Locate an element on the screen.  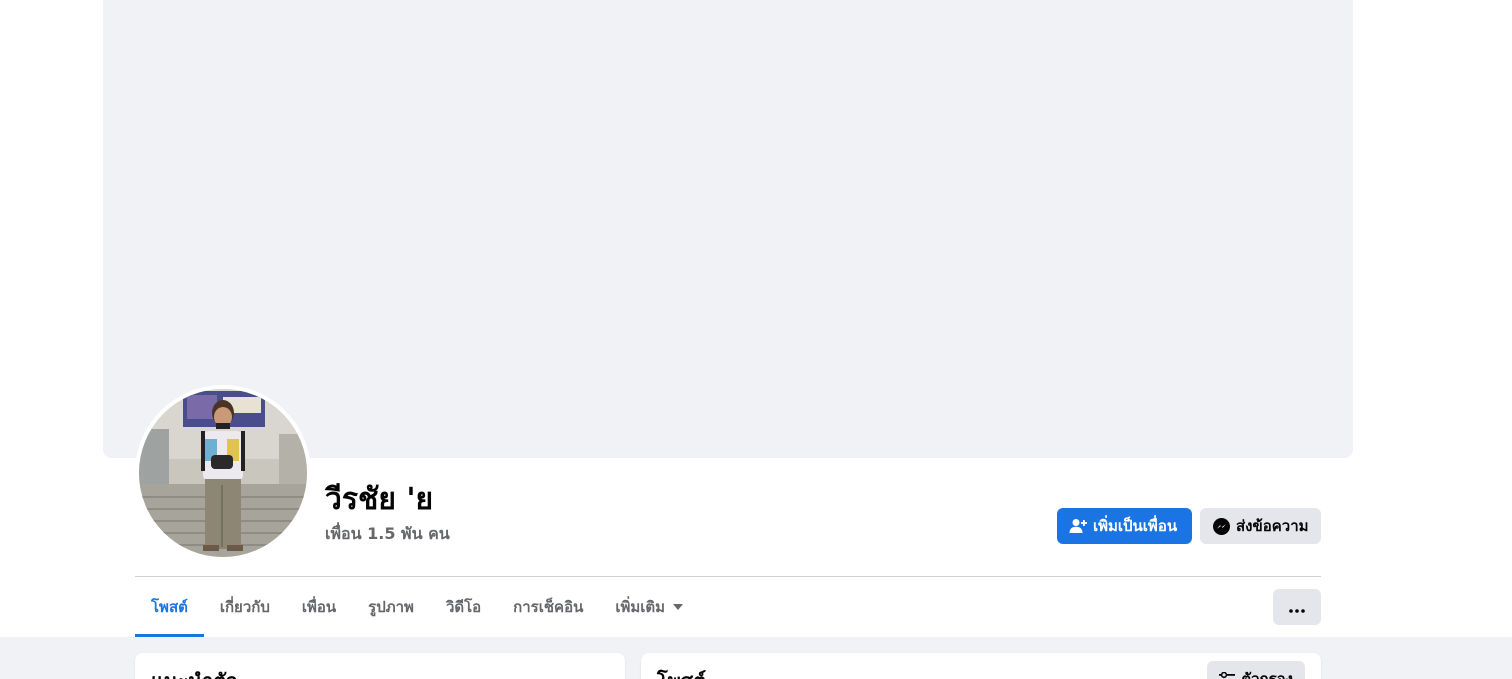
tab-about: เกี่ยวกับ is located at coordinates (245, 607).